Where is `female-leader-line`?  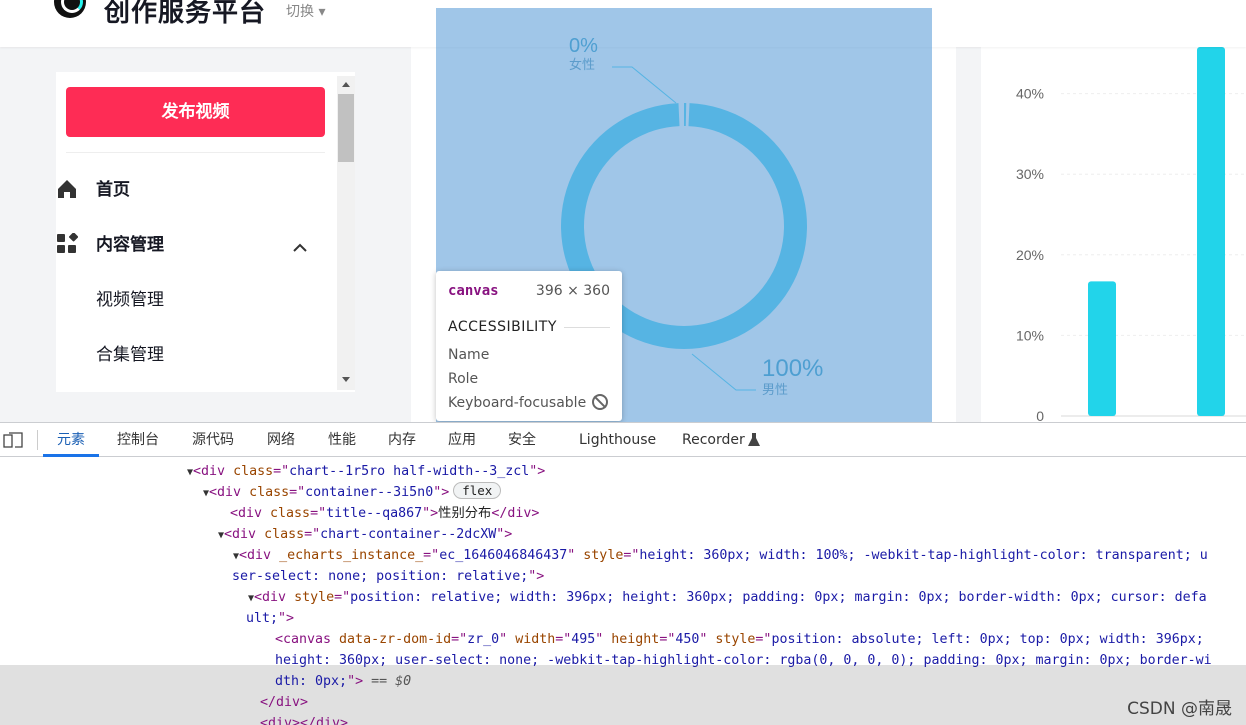
female-leader-line is located at coordinates (644, 85).